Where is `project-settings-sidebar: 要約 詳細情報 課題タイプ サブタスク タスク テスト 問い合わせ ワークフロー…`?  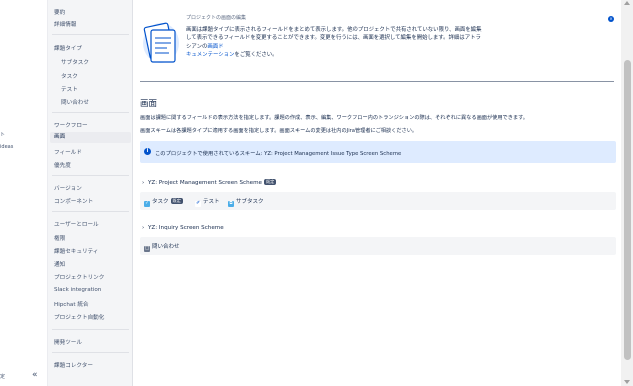 project-settings-sidebar: 要約 詳細情報 課題タイプ サブタスク タスク テスト 問い合わせ ワークフロー… is located at coordinates (90, 193).